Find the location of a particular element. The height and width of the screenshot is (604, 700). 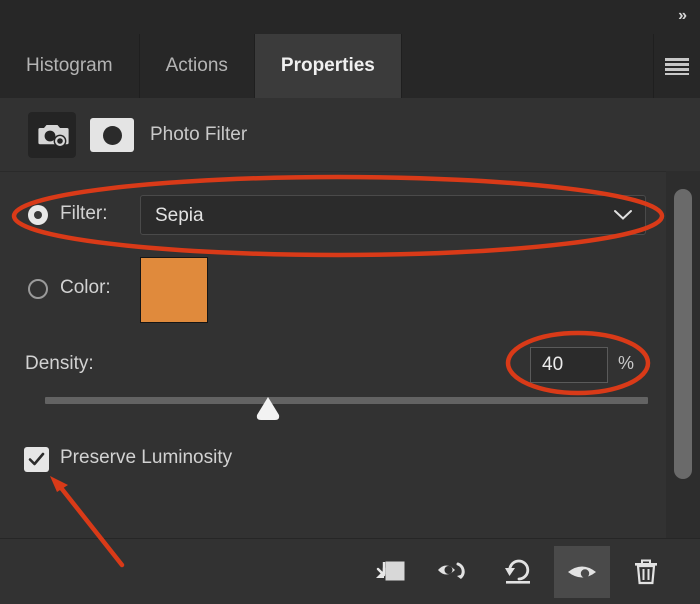

eye-previous-icon is located at coordinates (451, 570).